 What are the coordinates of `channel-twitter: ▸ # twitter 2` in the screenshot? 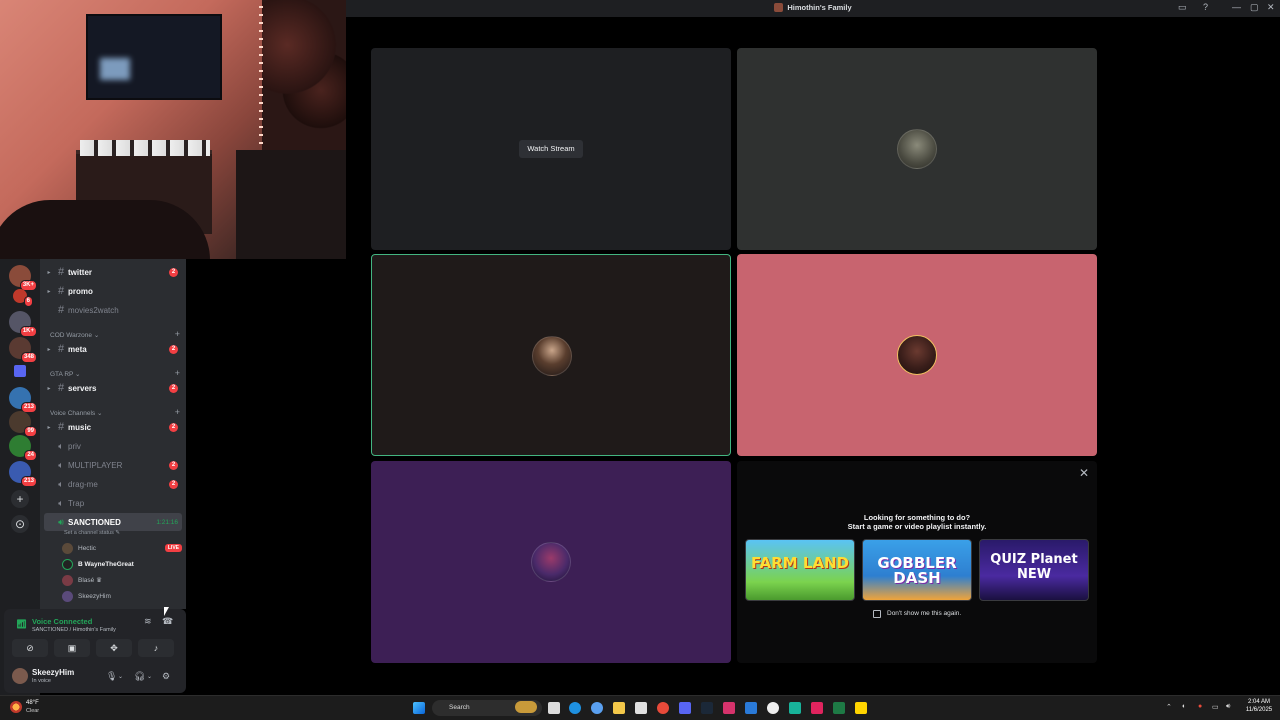 It's located at (113, 272).